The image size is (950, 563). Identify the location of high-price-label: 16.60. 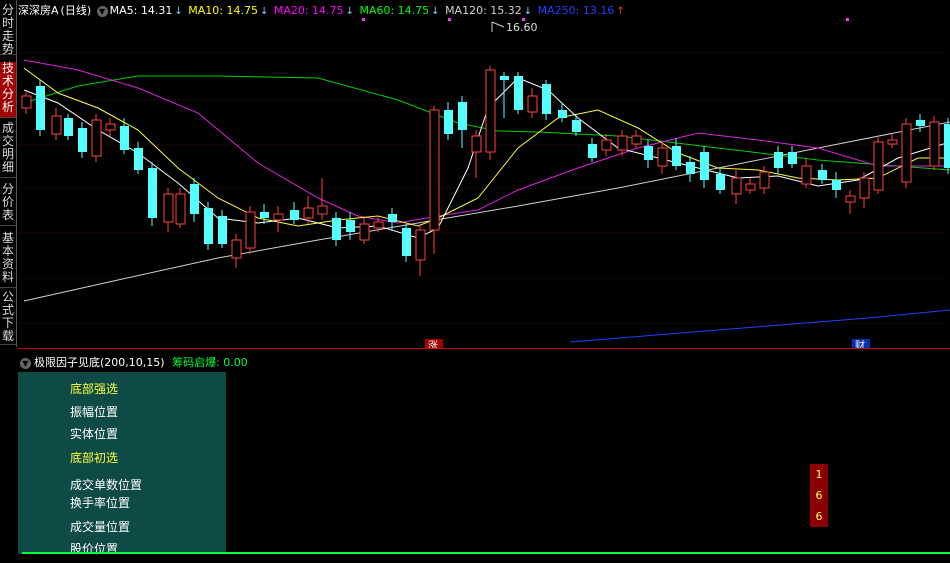
(522, 27).